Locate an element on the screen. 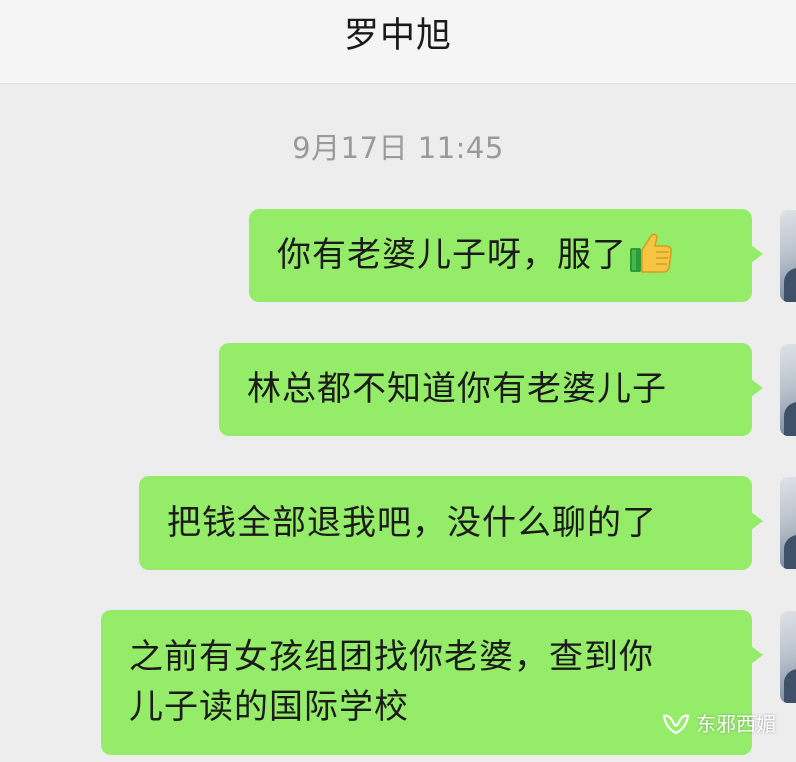 The height and width of the screenshot is (762, 796). watermark: 东邪西媚 is located at coordinates (719, 724).